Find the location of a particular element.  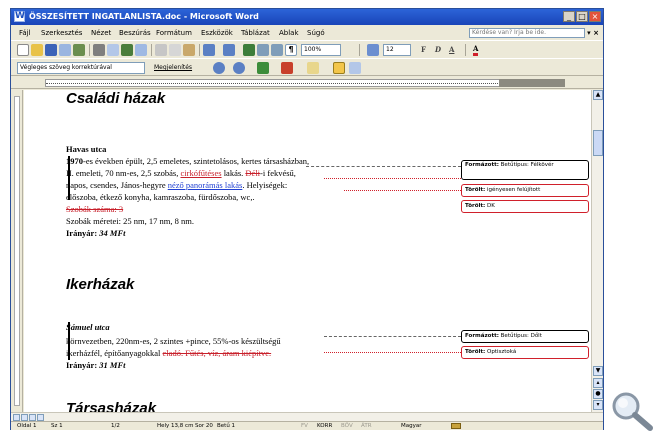

spell-check-icon is located at coordinates (127, 50).